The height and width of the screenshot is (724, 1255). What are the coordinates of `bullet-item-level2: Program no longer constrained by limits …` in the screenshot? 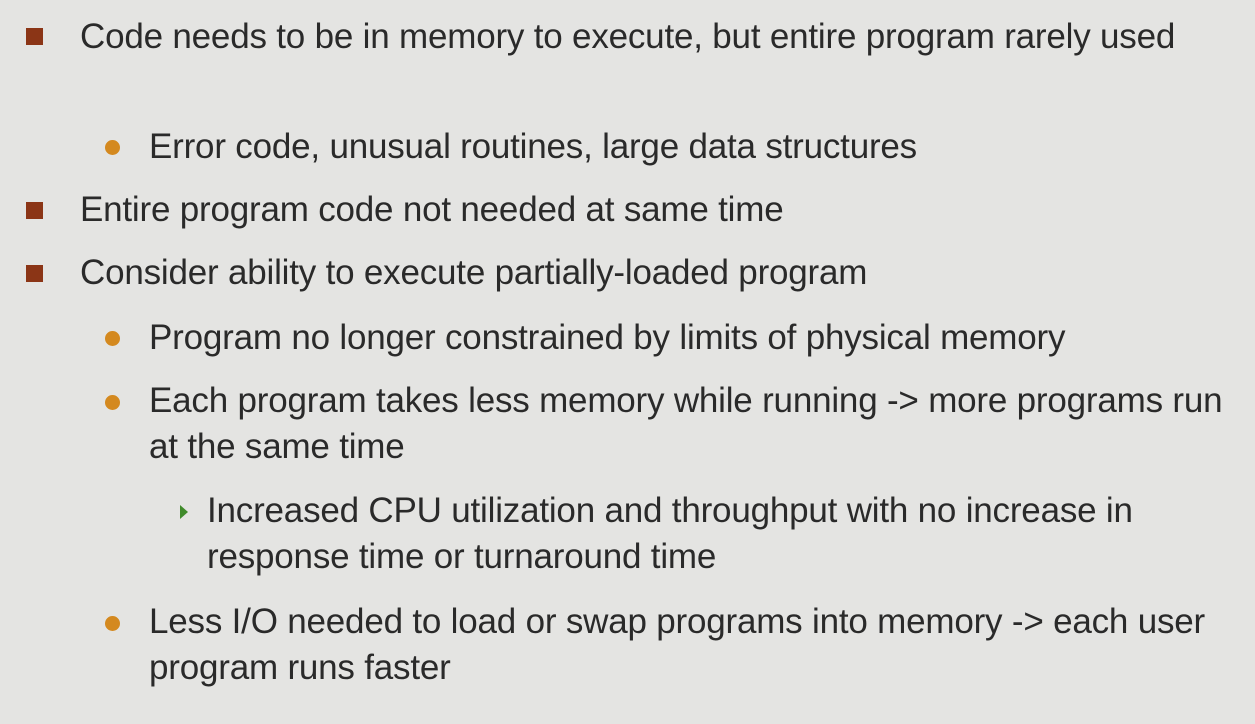 It's located at (694, 338).